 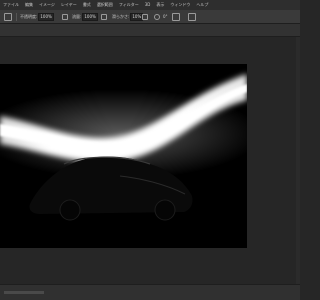 I want to click on status-bar, so click(x=150, y=292).